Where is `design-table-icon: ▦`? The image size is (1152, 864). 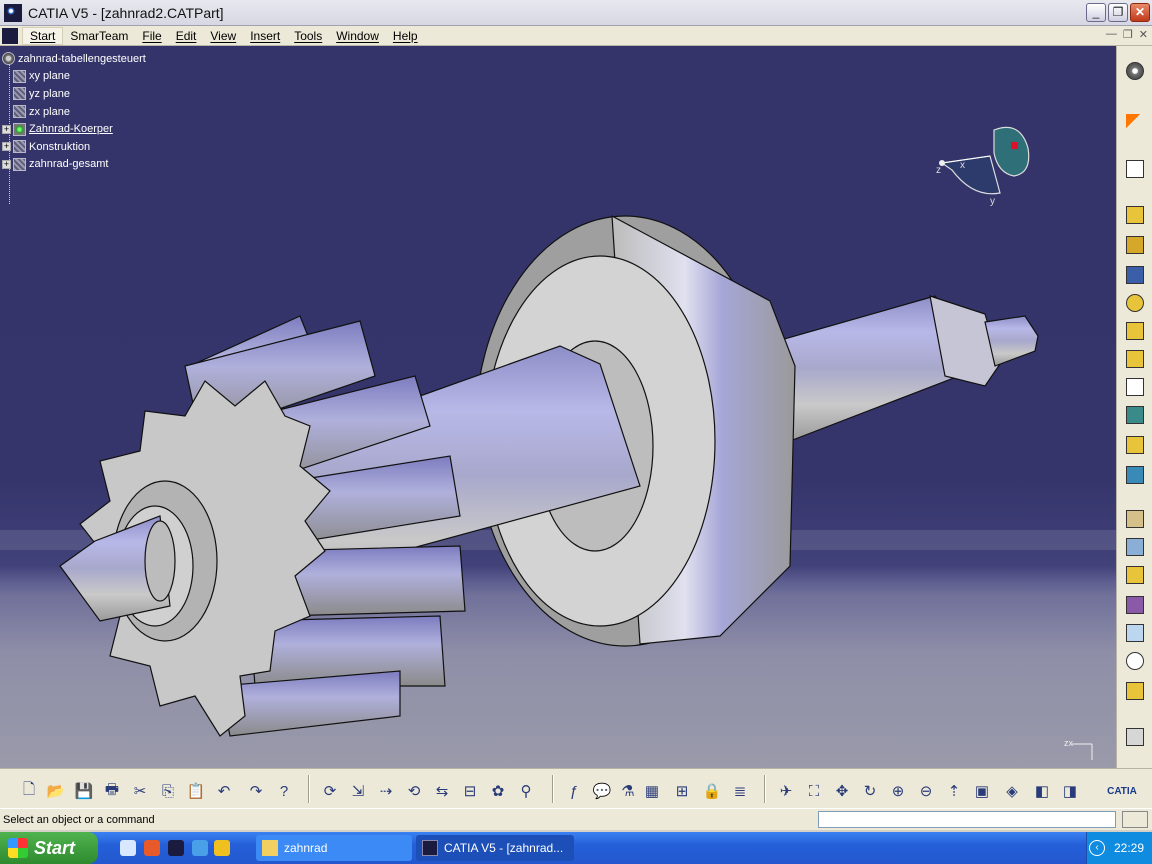 design-table-icon: ▦ is located at coordinates (652, 791).